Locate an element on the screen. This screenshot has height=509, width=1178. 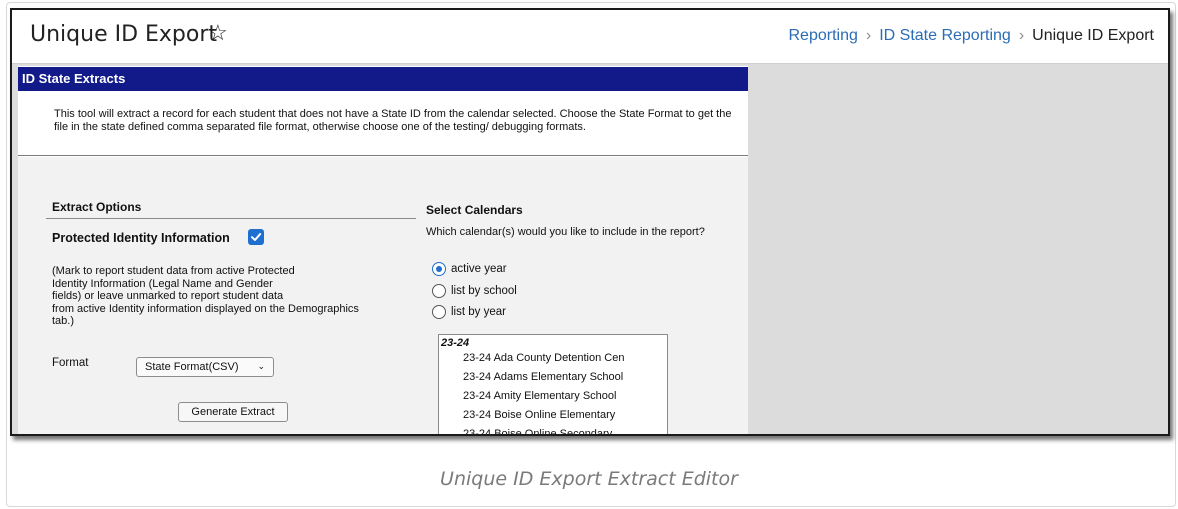
calendar-group-label: 23-24 is located at coordinates (455, 343).